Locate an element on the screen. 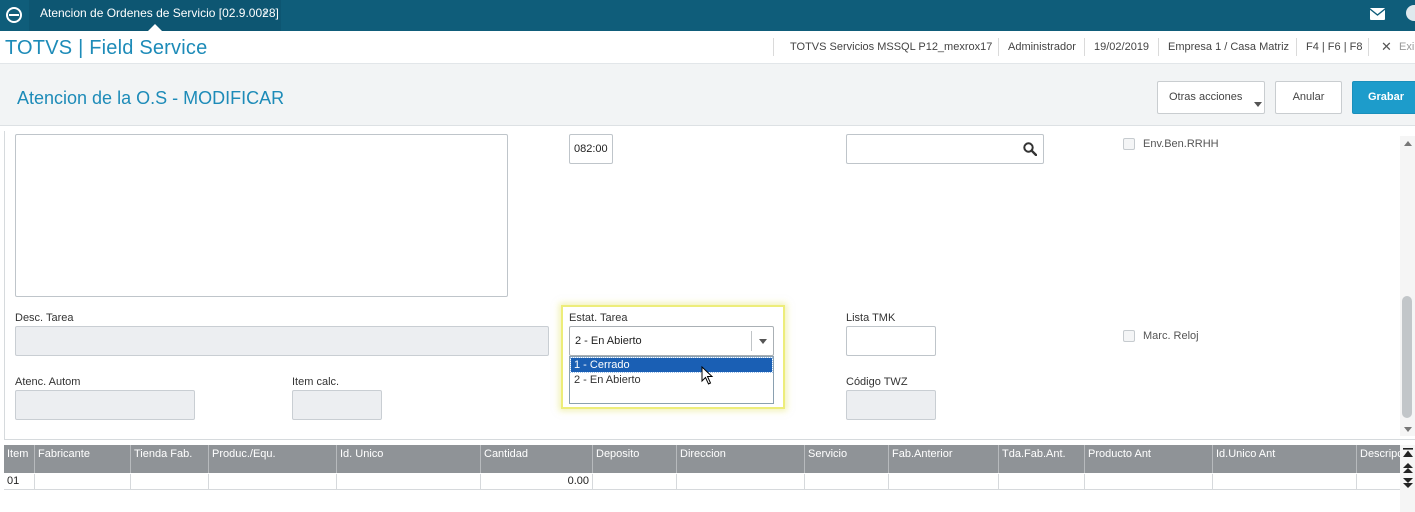 The image size is (1415, 512). close-icon: ✕ is located at coordinates (1386, 47).